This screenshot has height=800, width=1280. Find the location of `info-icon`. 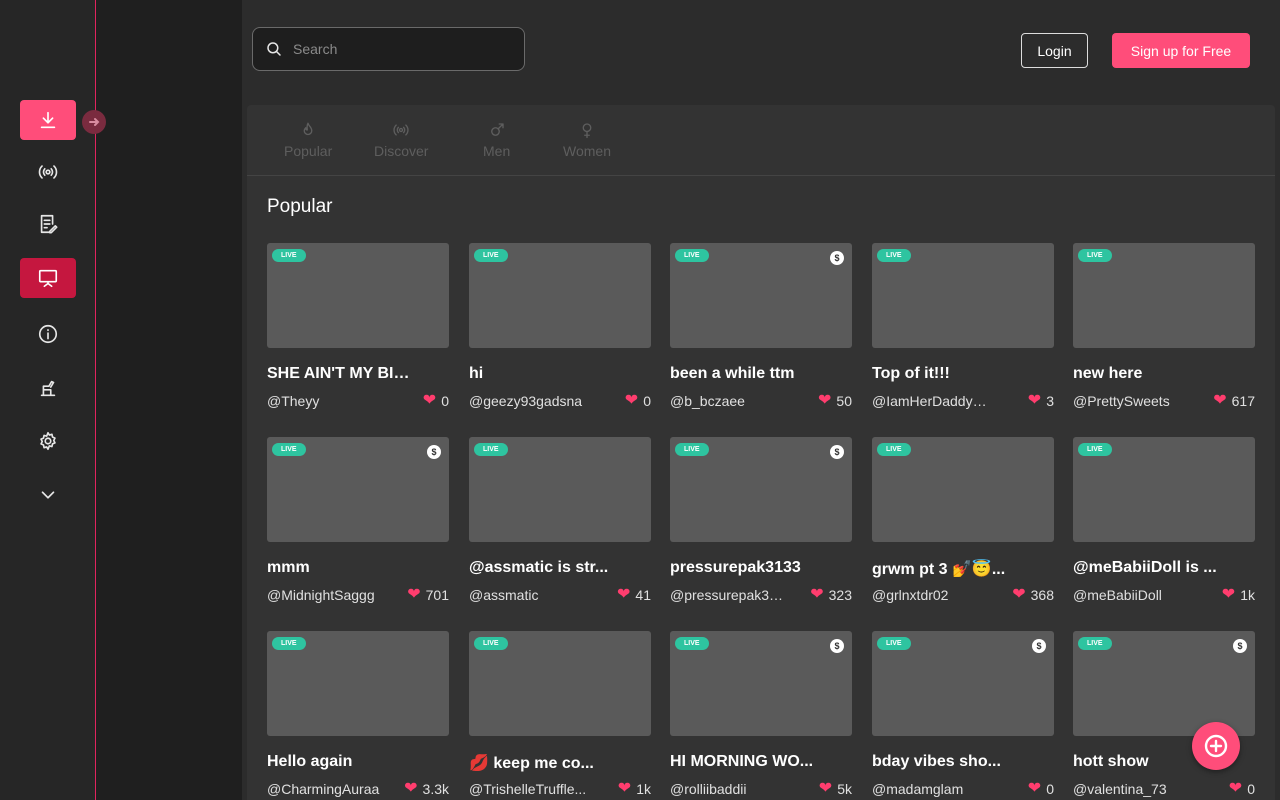

info-icon is located at coordinates (48, 334).